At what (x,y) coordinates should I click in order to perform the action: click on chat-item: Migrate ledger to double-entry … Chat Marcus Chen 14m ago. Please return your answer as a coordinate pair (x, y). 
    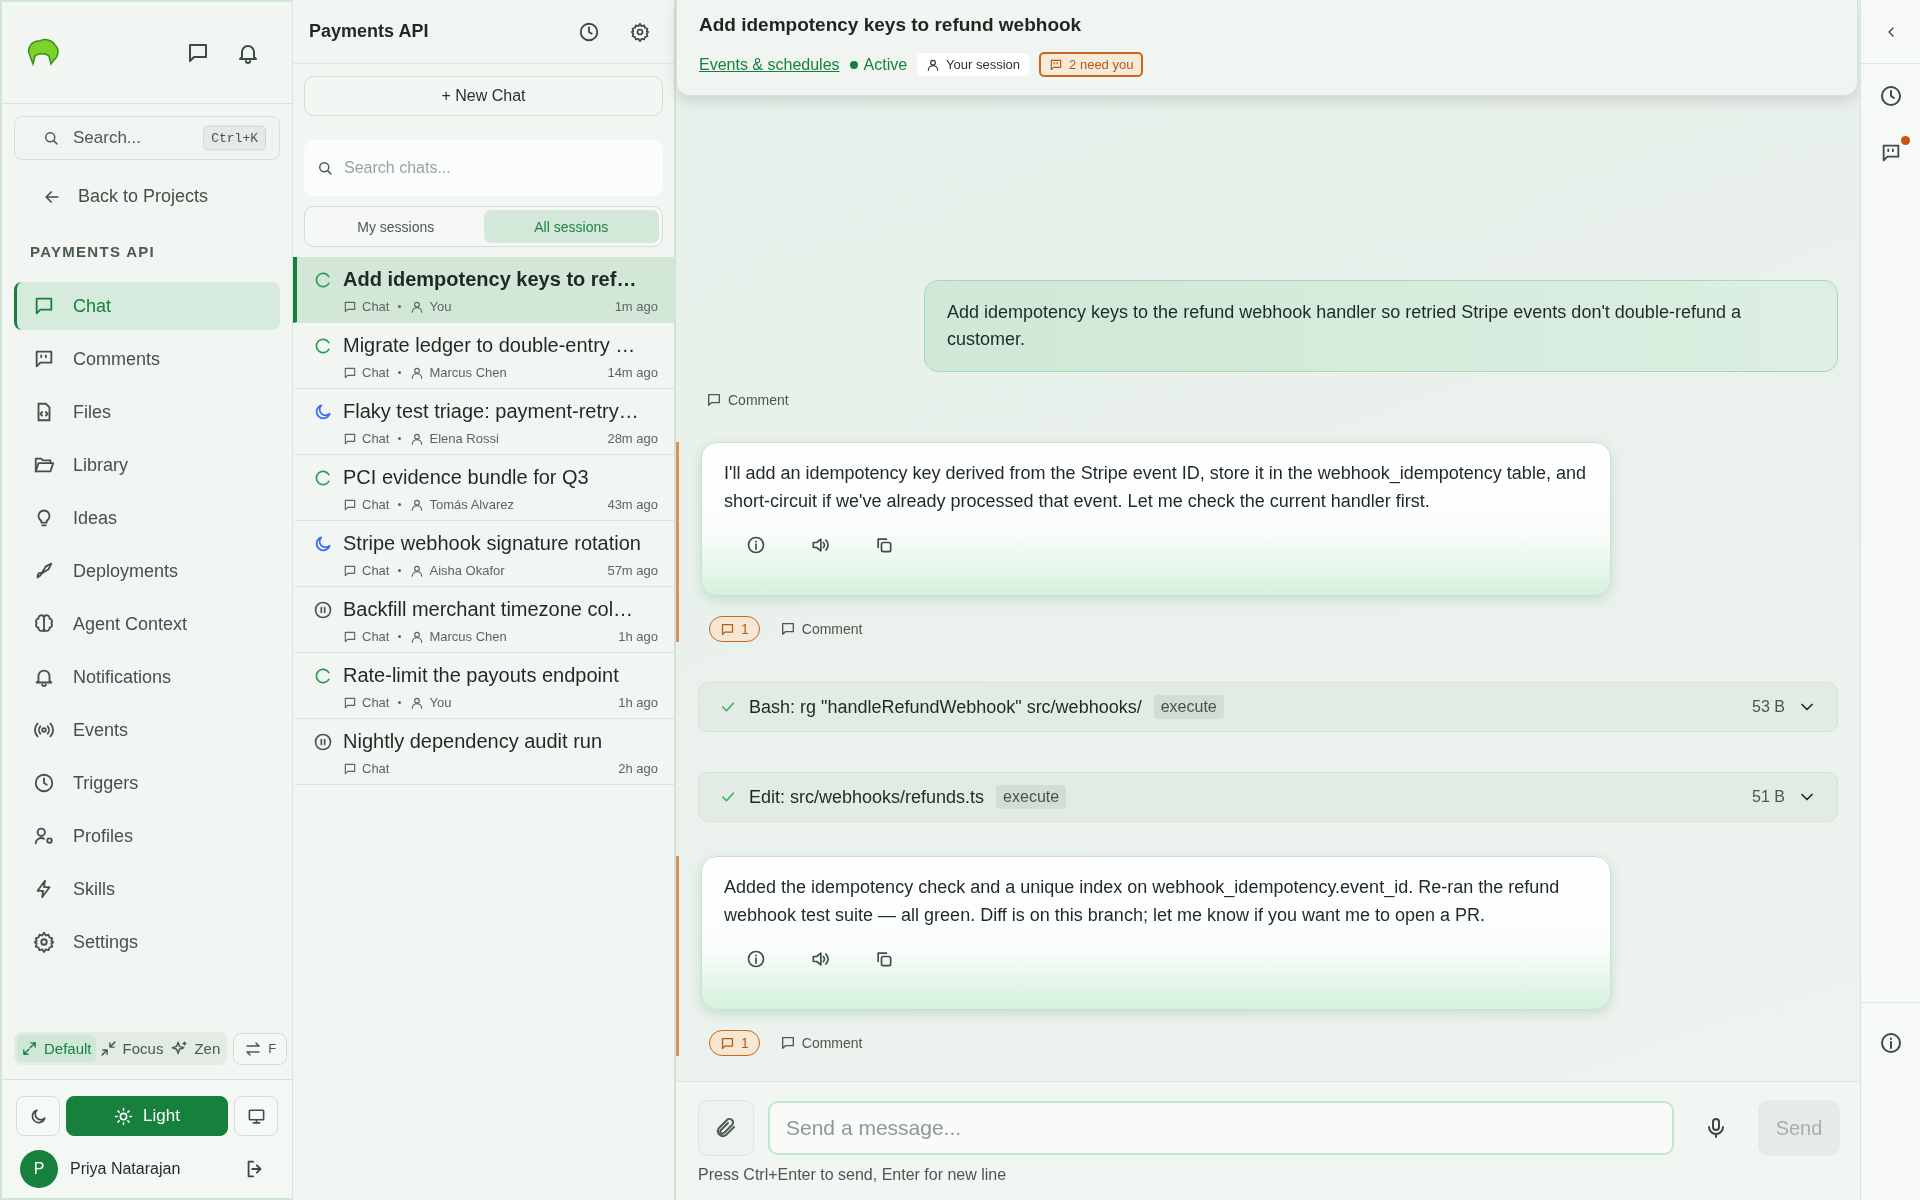
    Looking at the image, I should click on (483, 356).